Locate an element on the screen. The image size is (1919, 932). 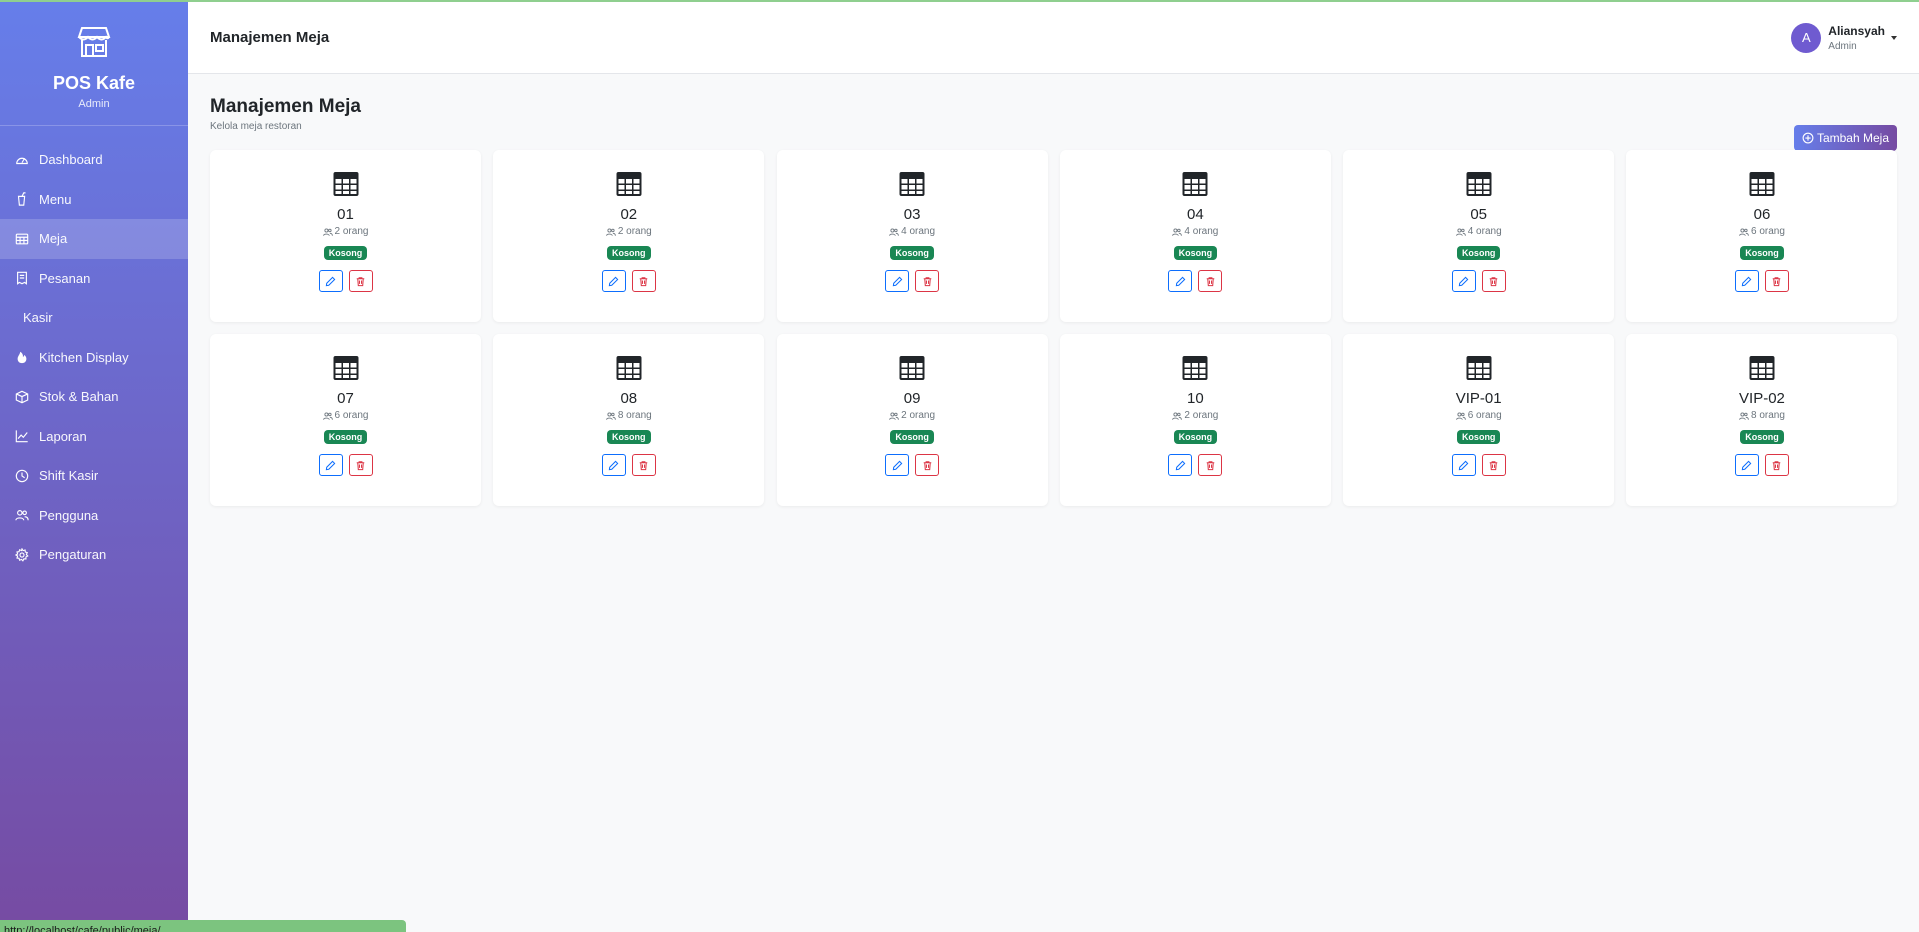
table-card: 05 4 orang Kosong is located at coordinates (1479, 236).